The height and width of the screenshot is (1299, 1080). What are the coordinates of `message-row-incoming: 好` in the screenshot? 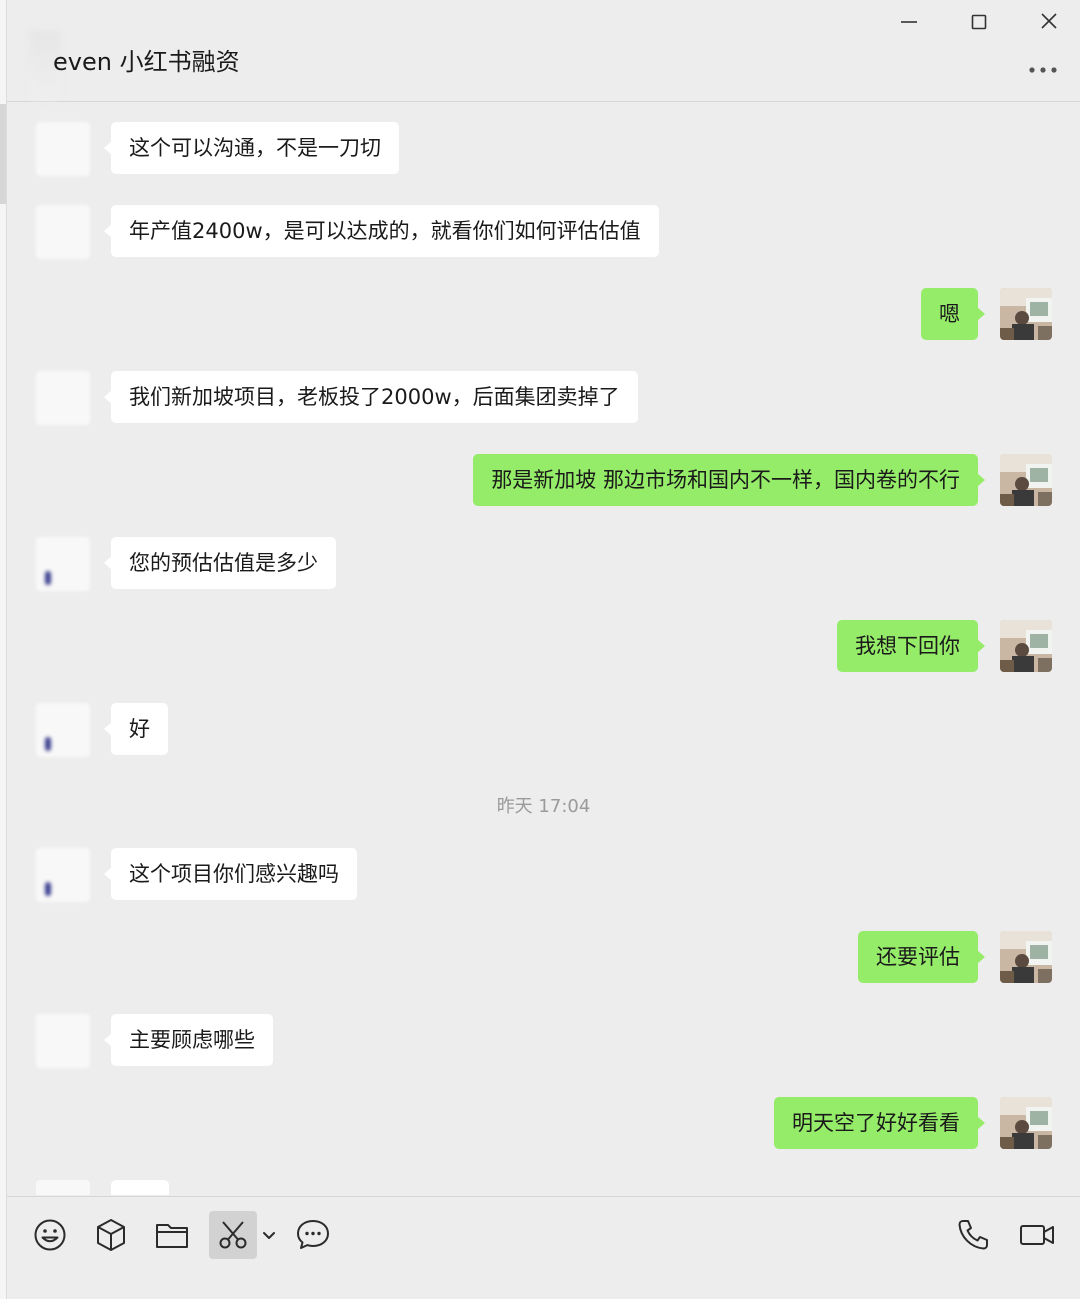 It's located at (543, 730).